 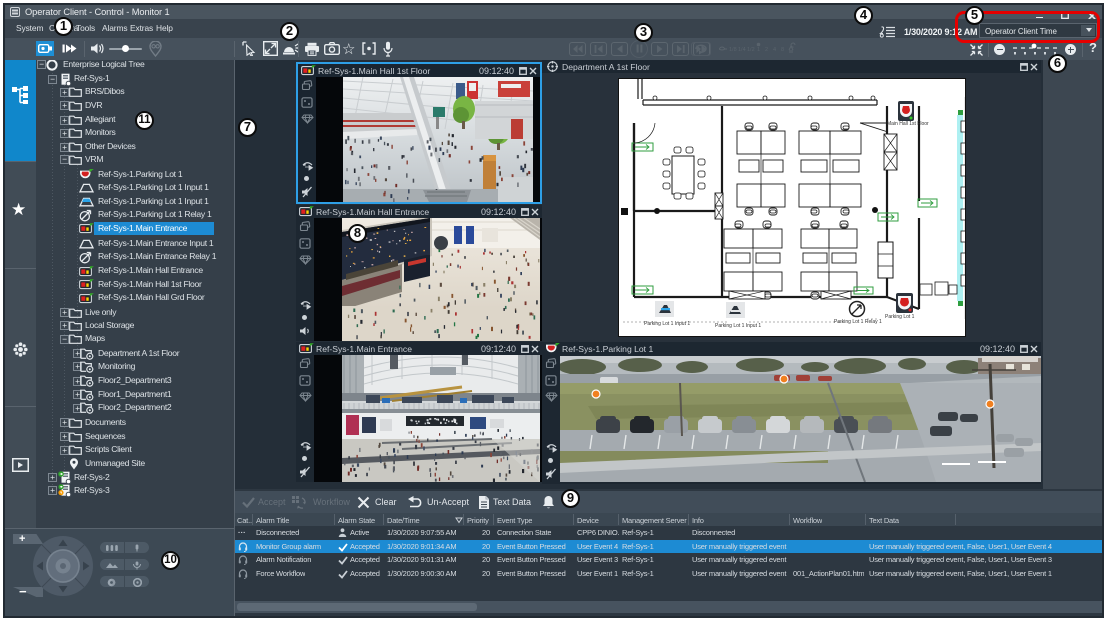 I want to click on svg-text: 4, so click(x=774, y=50).